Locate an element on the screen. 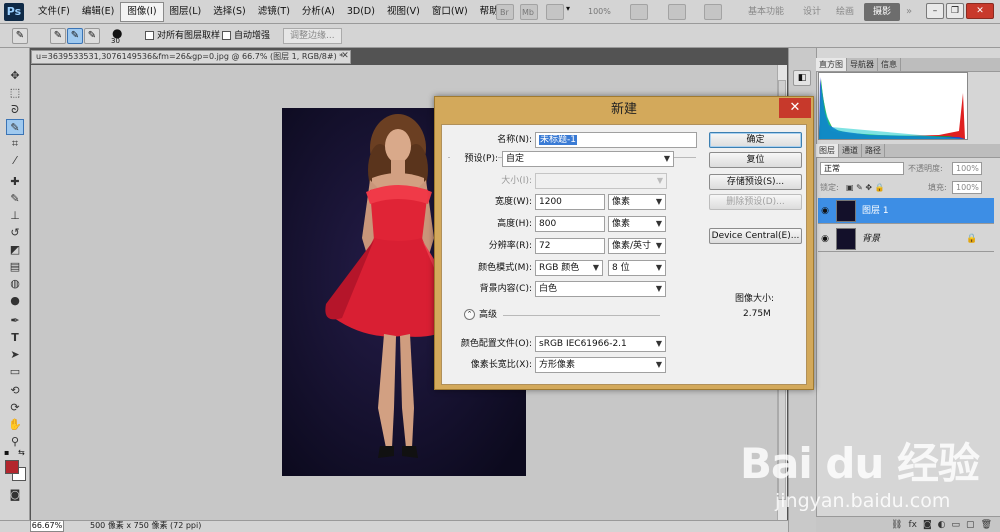 This screenshot has width=1000, height=532. healing-brush-tool-icon: ✚ is located at coordinates (15, 182).